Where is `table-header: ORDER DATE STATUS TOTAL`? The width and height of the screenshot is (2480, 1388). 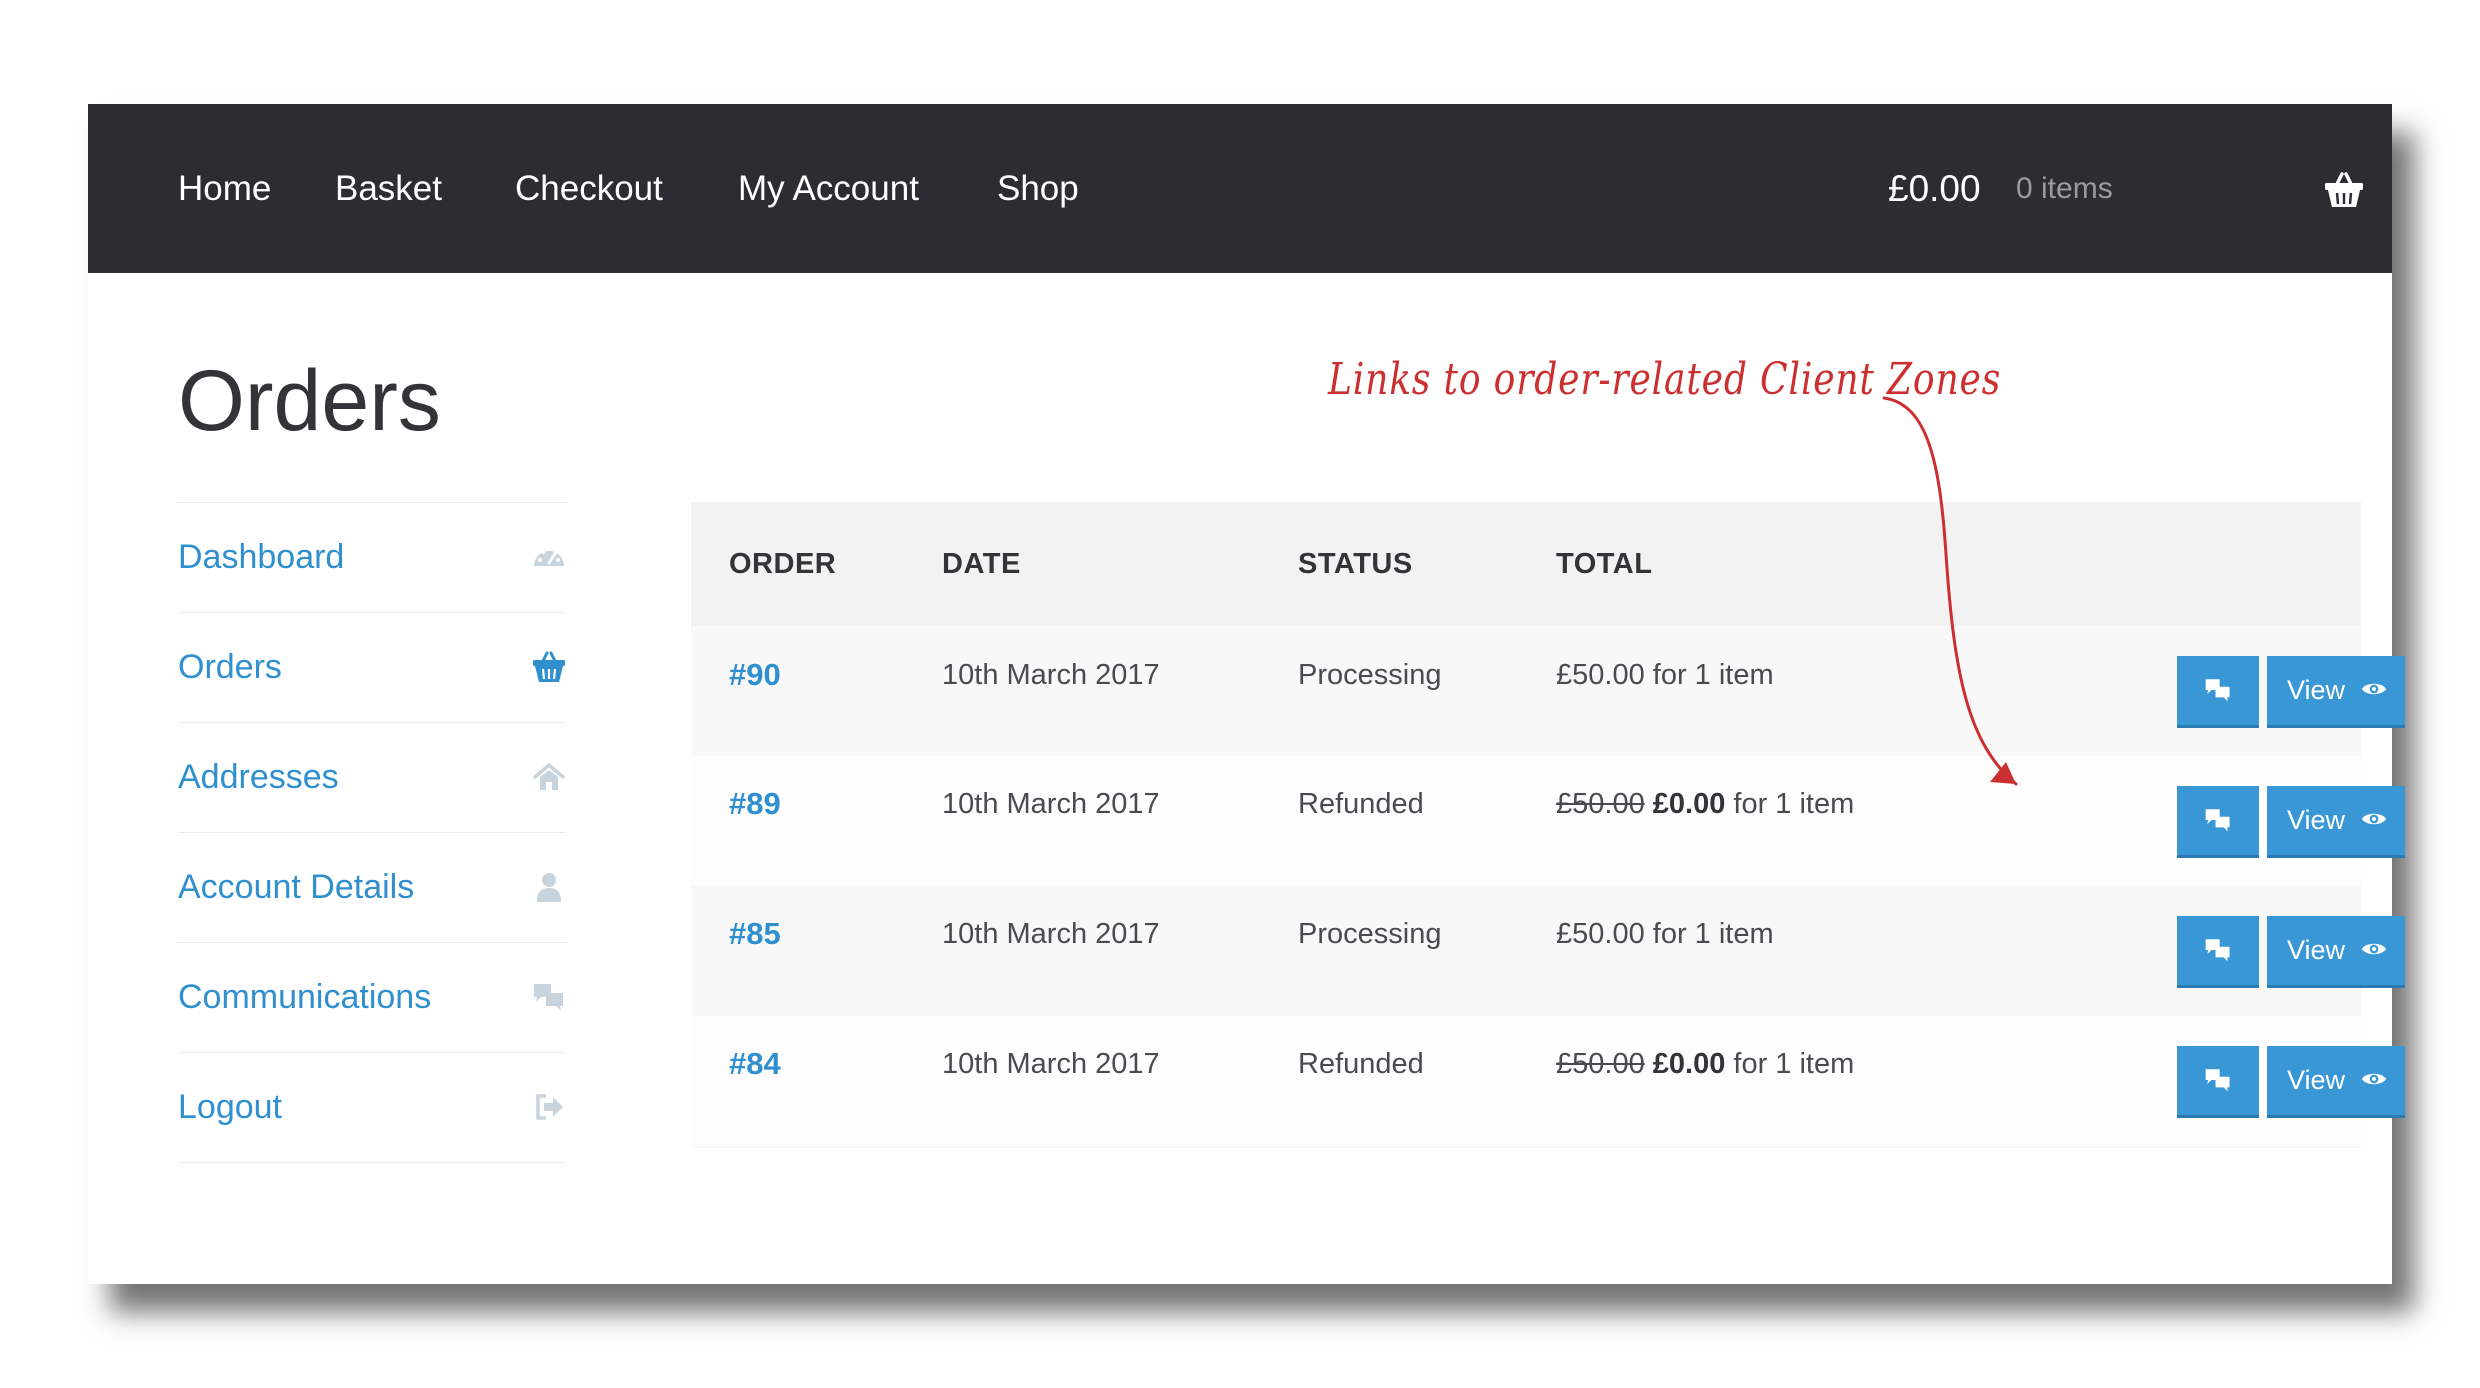 table-header: ORDER DATE STATUS TOTAL is located at coordinates (1526, 564).